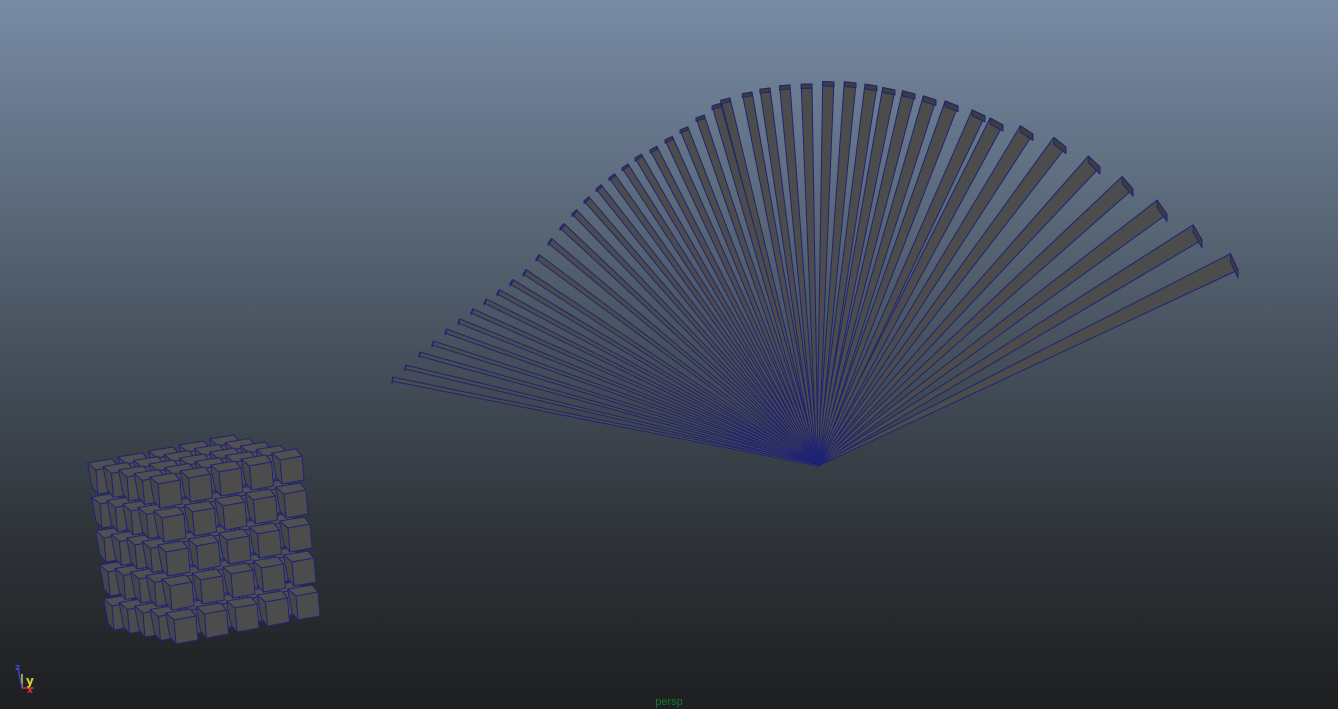  What do you see at coordinates (204, 539) in the screenshot?
I see `cube-grid-array` at bounding box center [204, 539].